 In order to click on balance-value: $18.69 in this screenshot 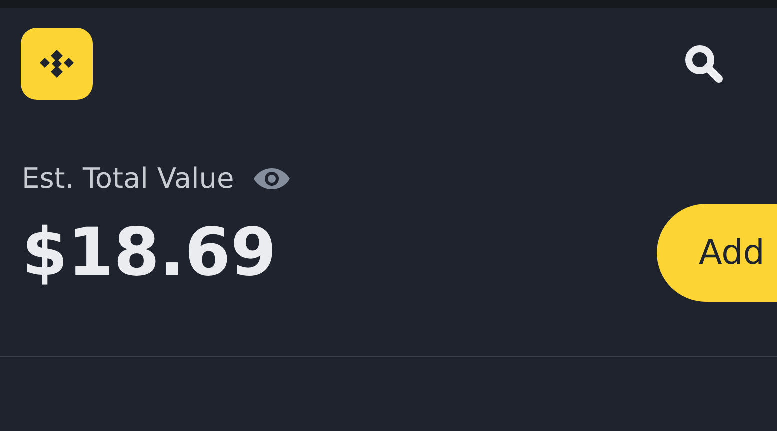, I will do `click(149, 253)`.